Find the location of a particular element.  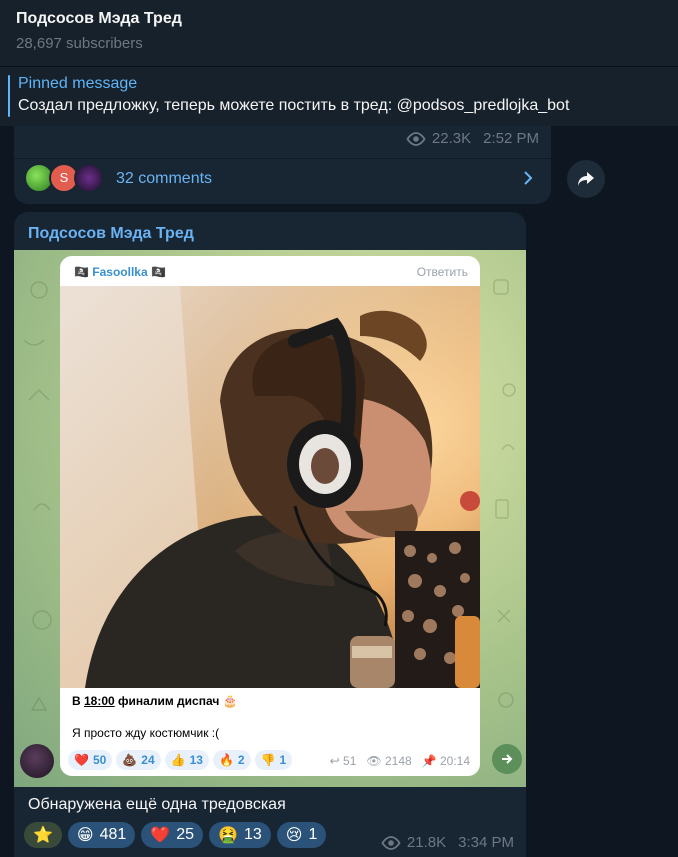

reaction-count: 481 is located at coordinates (113, 834).